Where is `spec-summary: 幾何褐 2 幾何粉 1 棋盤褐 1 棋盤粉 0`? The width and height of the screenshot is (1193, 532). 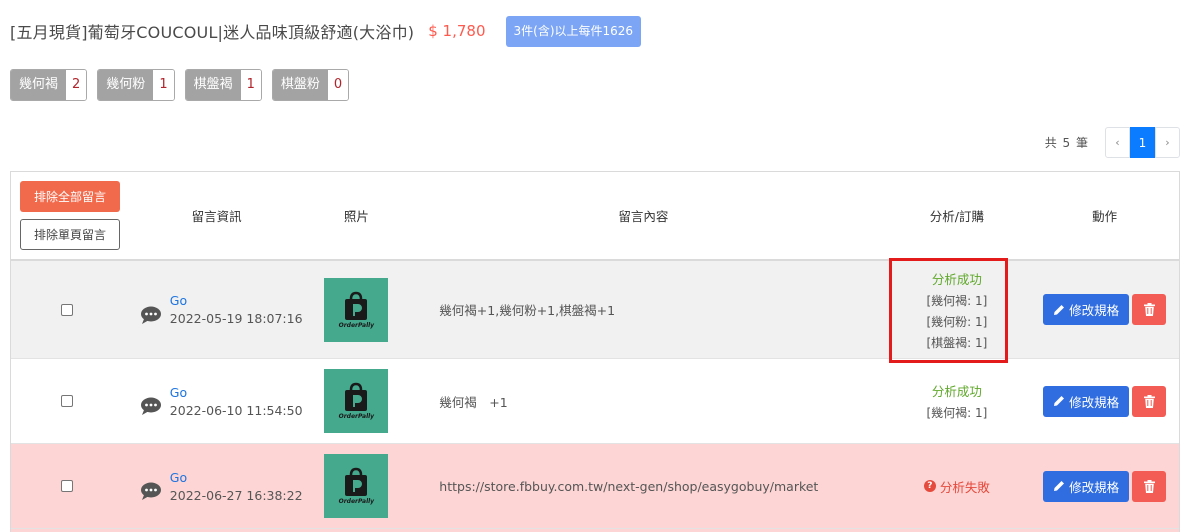 spec-summary: 幾何褐 2 幾何粉 1 棋盤褐 1 棋盤粉 0 is located at coordinates (180, 85).